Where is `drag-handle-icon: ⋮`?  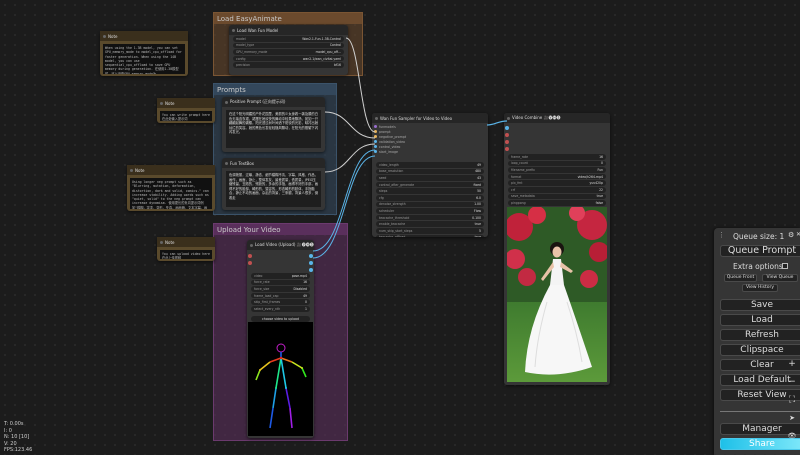
drag-handle-icon: ⋮ is located at coordinates (721, 235).